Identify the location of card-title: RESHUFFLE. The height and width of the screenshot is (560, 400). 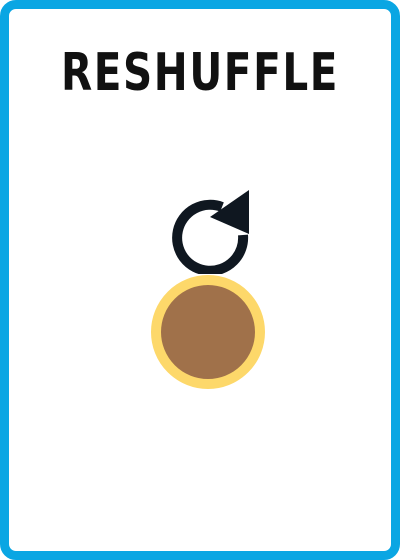
(200, 73).